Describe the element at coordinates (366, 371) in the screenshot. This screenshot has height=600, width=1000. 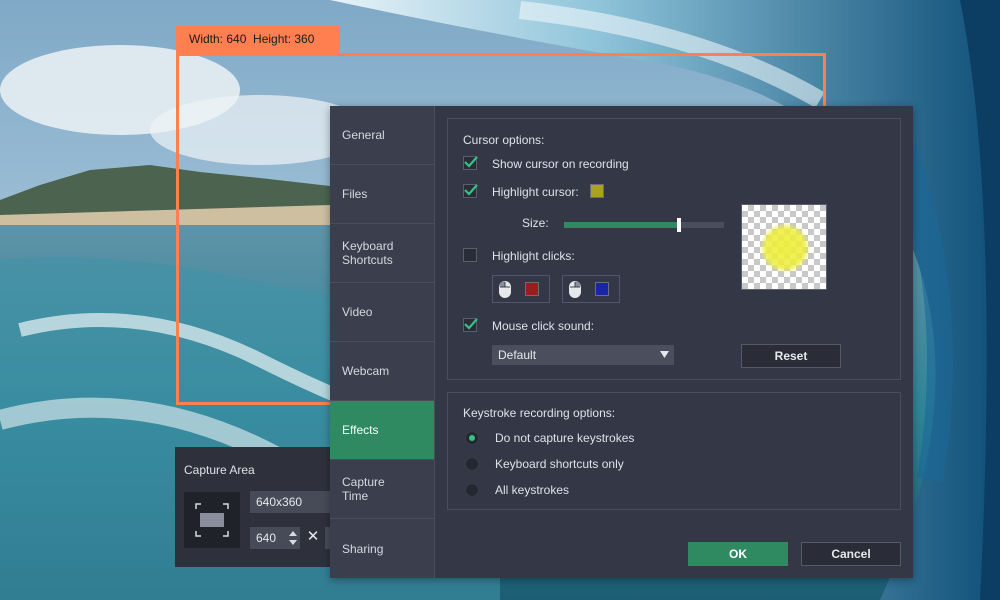
I see `nav-item-label: Webcam` at that location.